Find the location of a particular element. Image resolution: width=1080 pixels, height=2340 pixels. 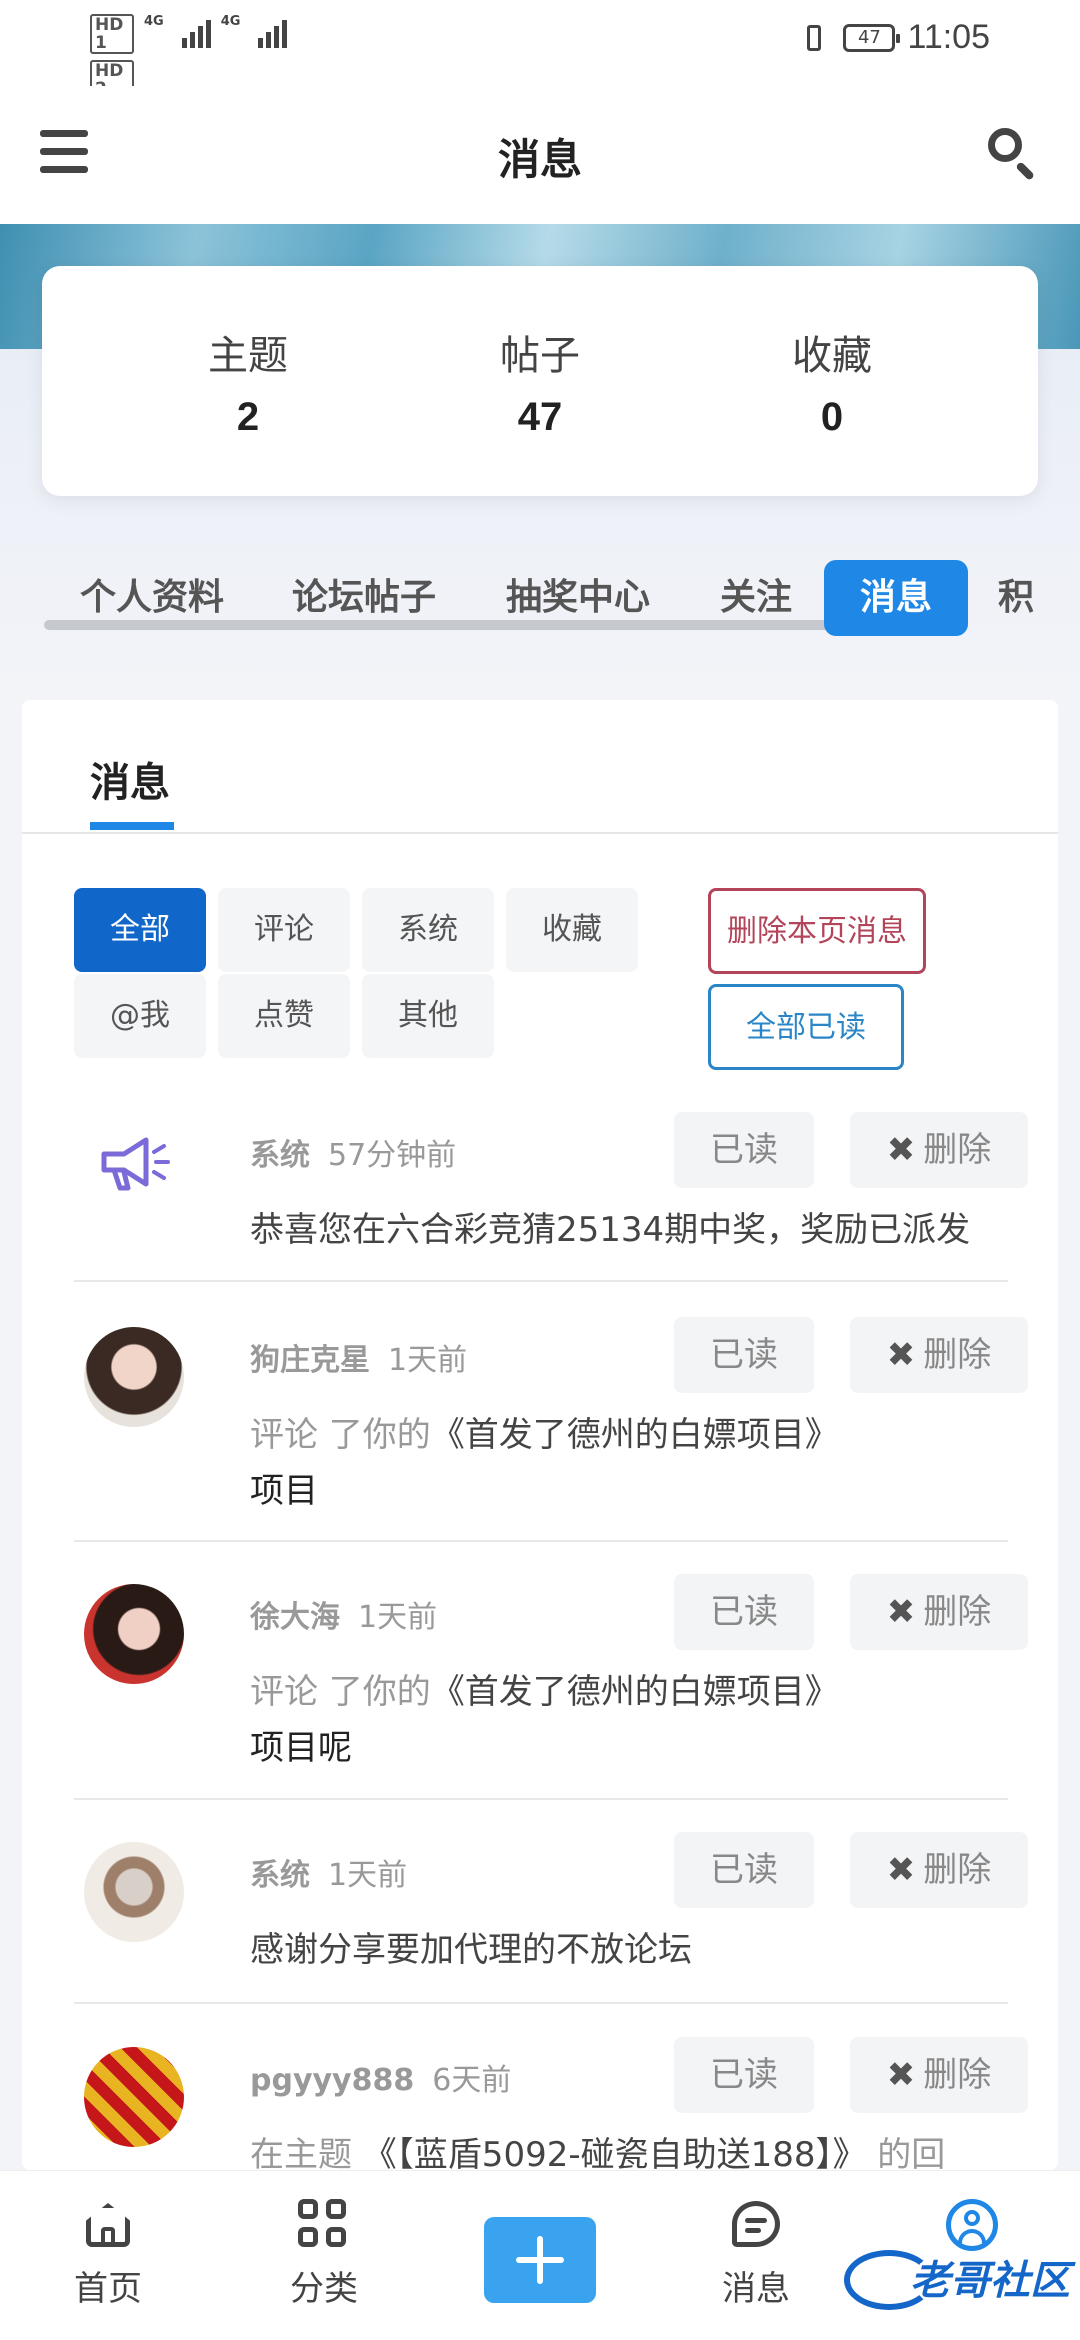

tab-follow: 关注 is located at coordinates (756, 598).